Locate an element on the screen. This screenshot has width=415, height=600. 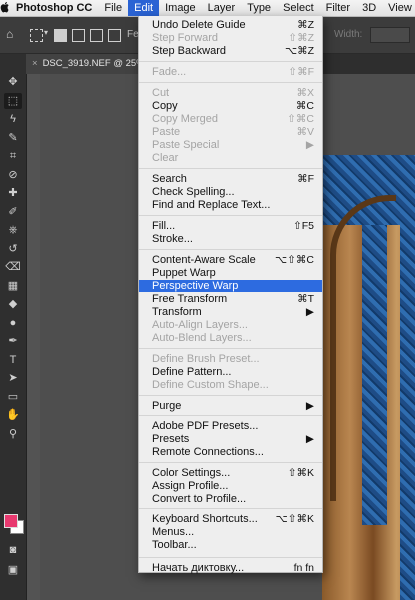
menu-item-label: Free Transform is located at coordinates (190, 299).